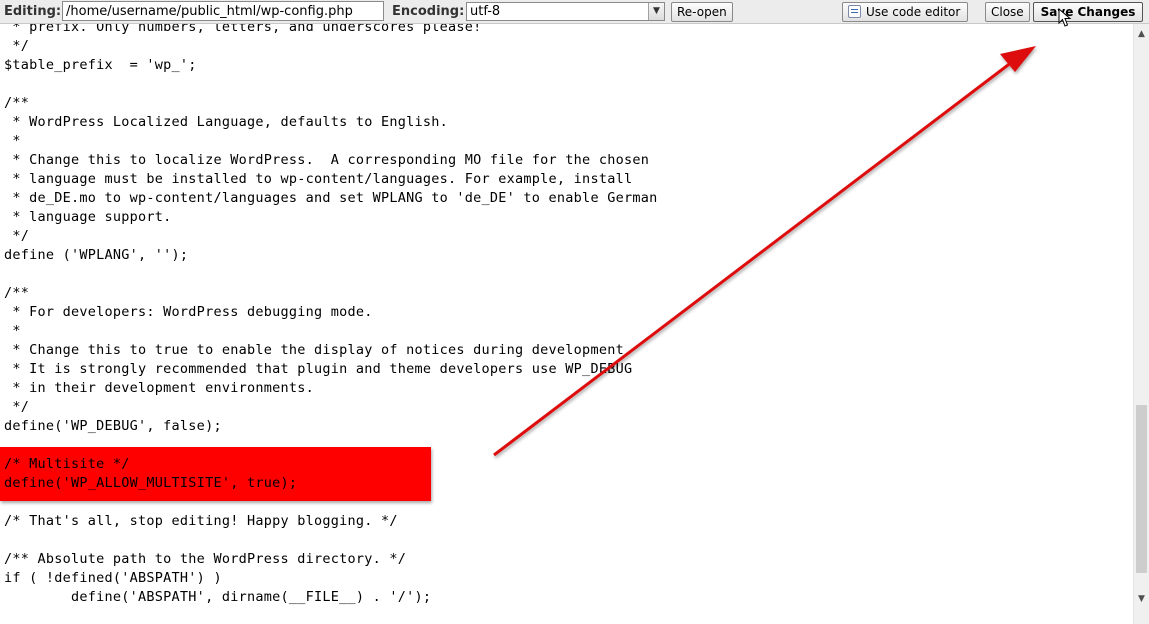  What do you see at coordinates (151, 483) in the screenshot?
I see `highlighted-code-line: define('WP_ALLOW_MULTISITE', true);` at bounding box center [151, 483].